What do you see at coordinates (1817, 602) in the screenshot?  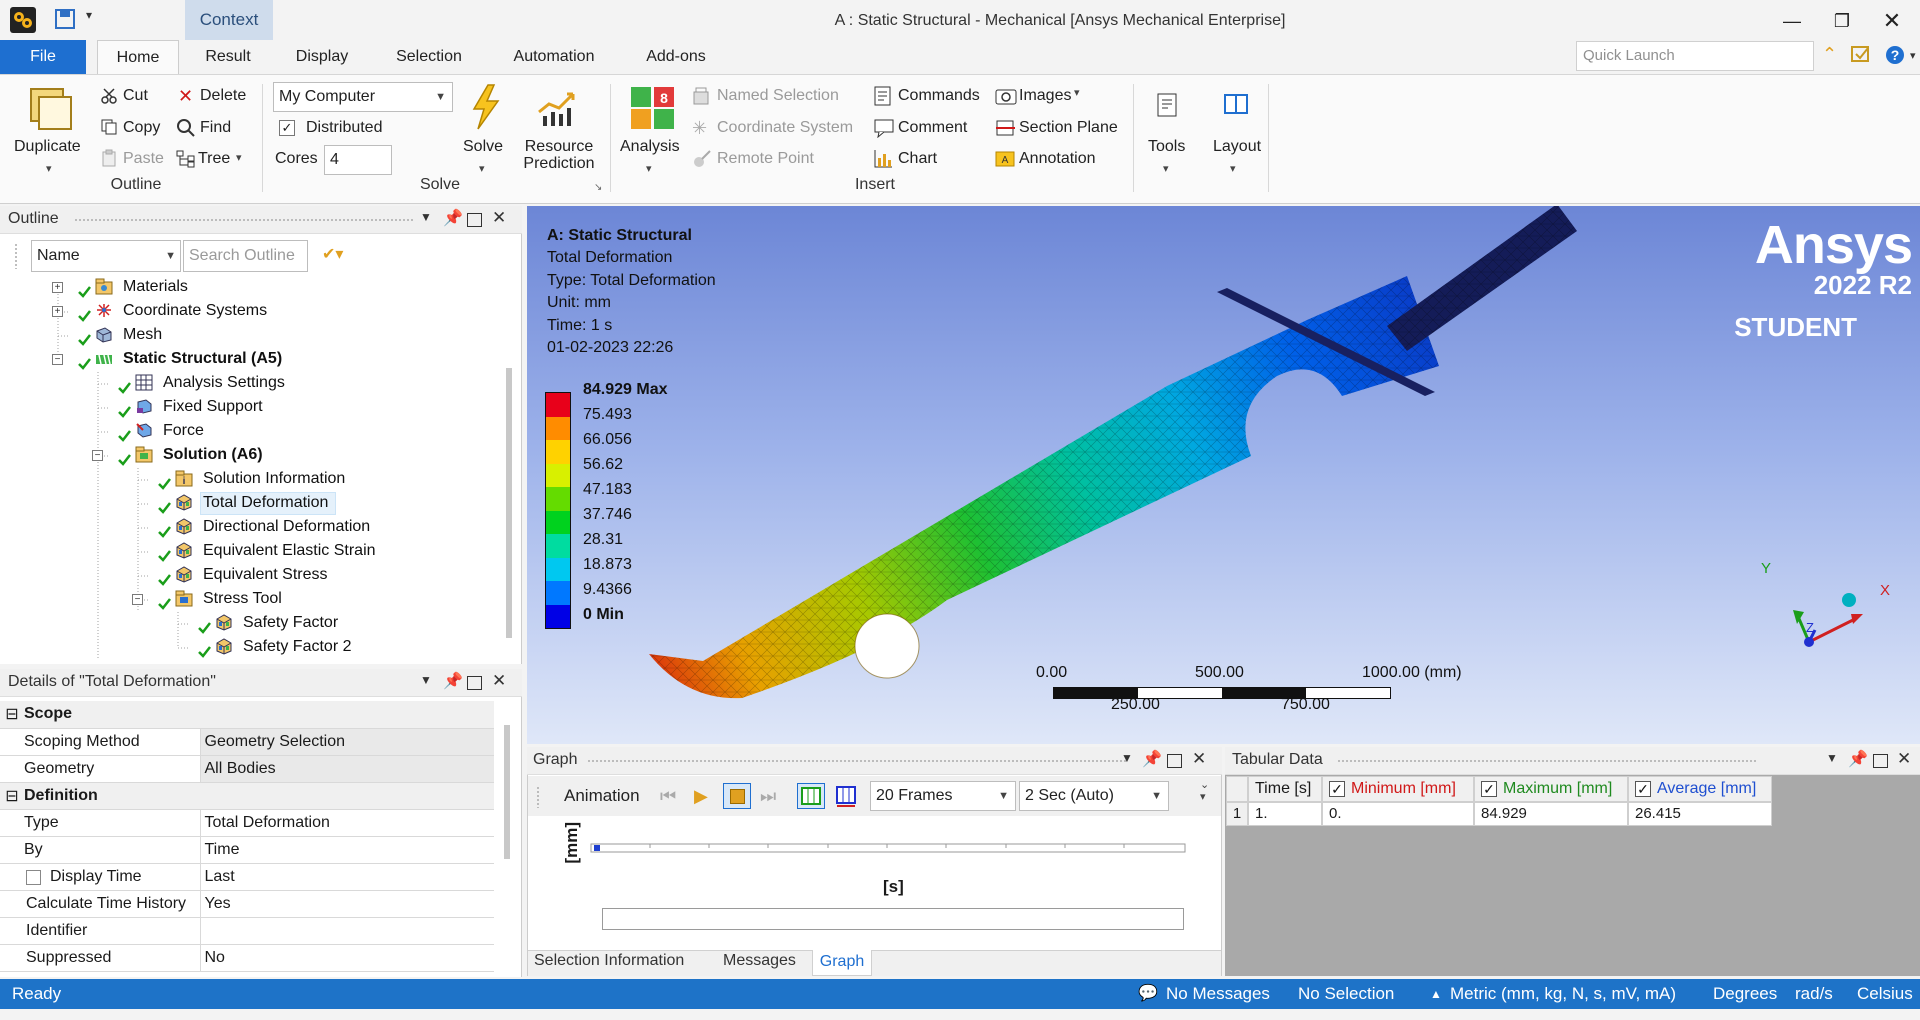 I see `triad-axes` at bounding box center [1817, 602].